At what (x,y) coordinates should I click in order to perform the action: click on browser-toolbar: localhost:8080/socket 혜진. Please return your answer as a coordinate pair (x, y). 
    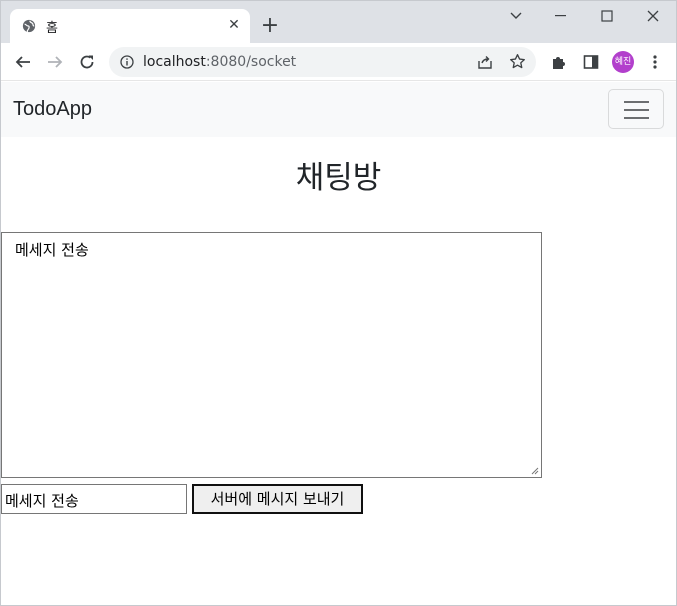
    Looking at the image, I should click on (338, 62).